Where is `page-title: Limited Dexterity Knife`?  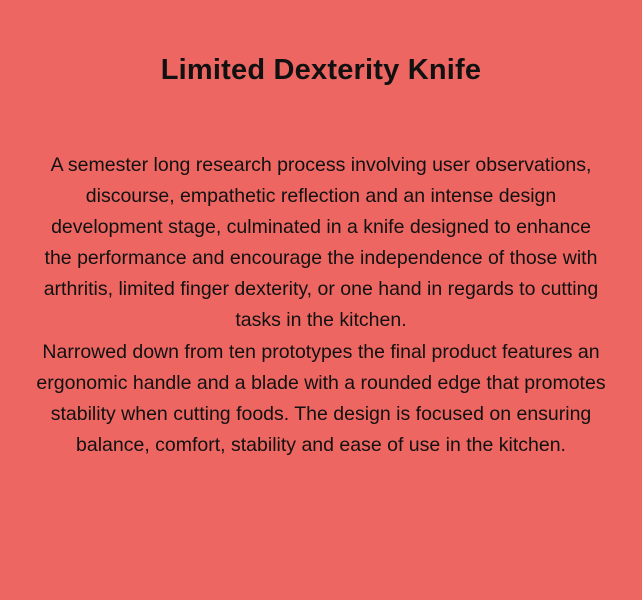
page-title: Limited Dexterity Knife is located at coordinates (321, 70).